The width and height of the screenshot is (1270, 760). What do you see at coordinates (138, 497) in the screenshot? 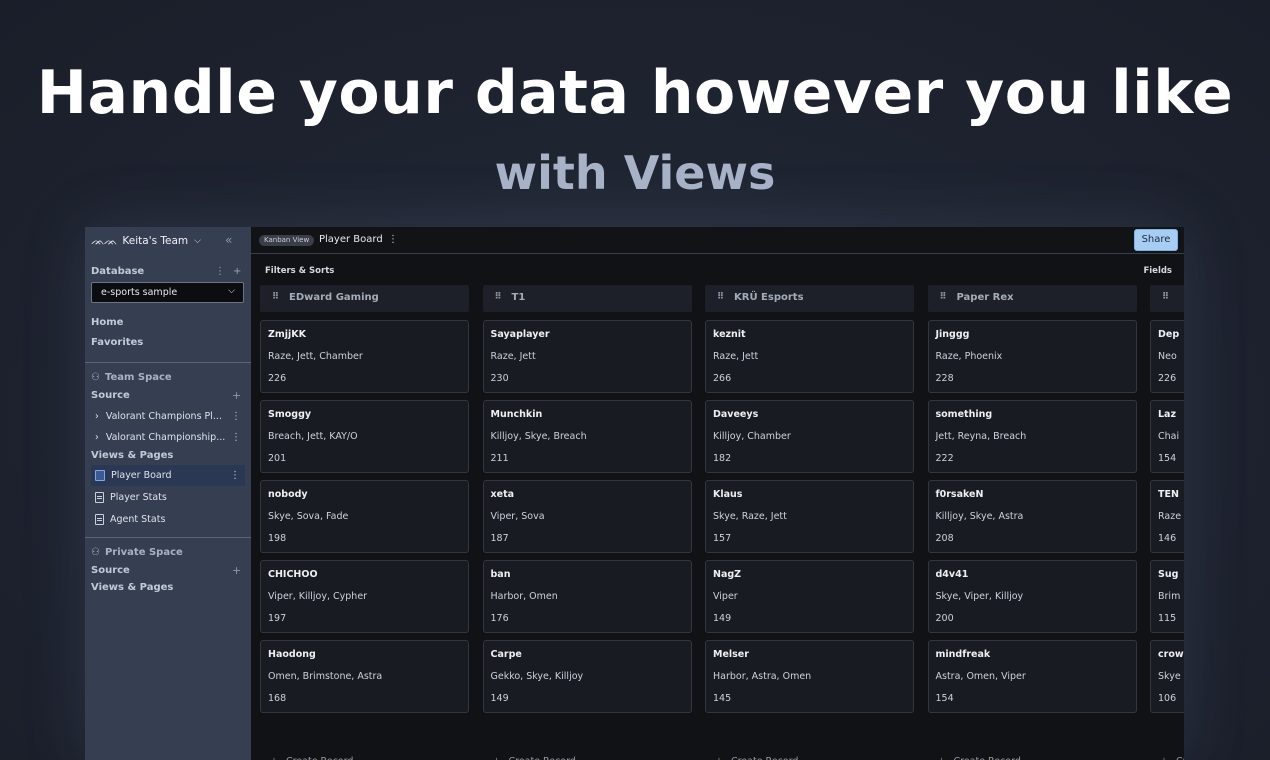
I see `view-label: Player Stats` at bounding box center [138, 497].